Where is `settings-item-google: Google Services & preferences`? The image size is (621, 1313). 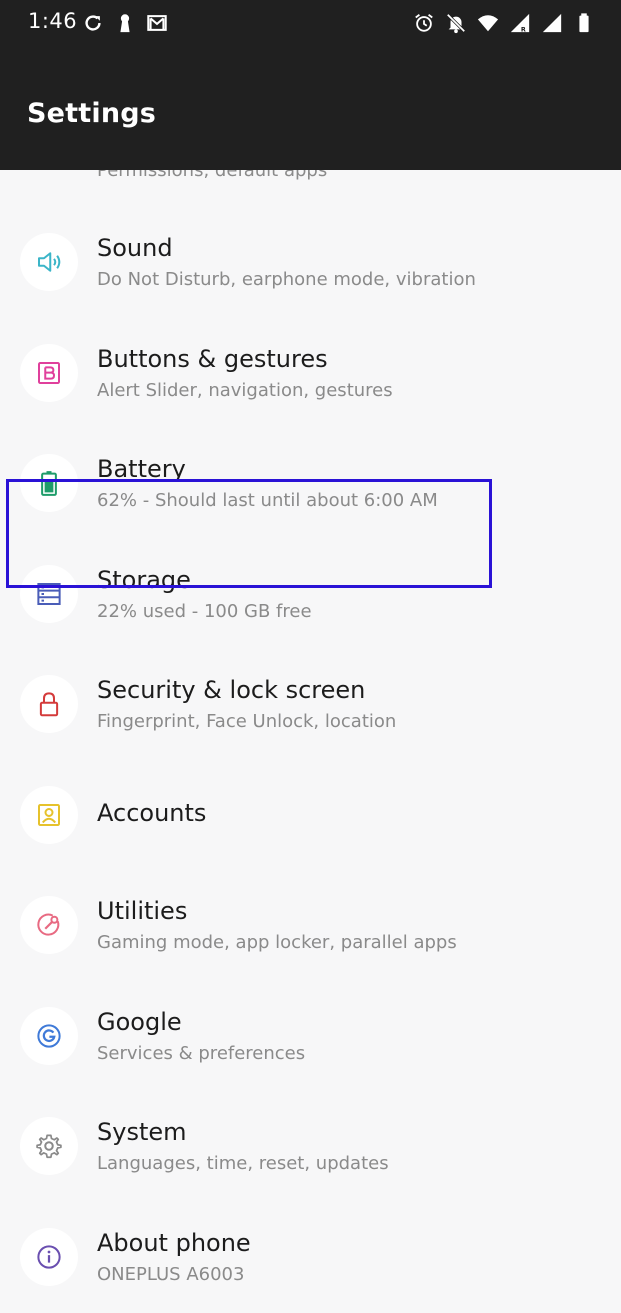
settings-item-google: Google Services & preferences is located at coordinates (310, 1037).